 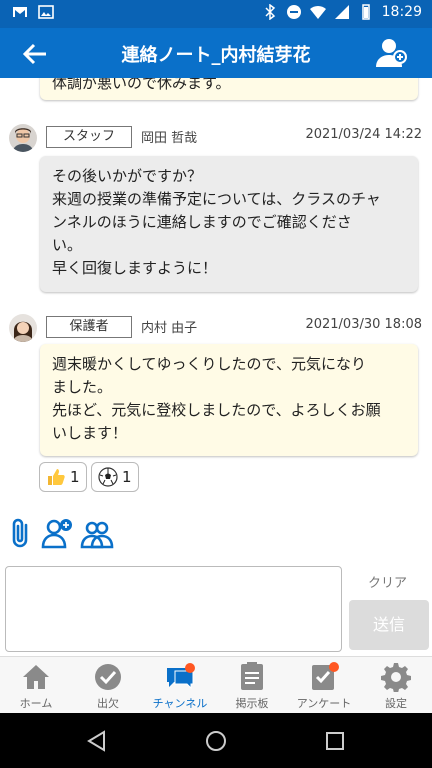 What do you see at coordinates (209, 364) in the screenshot?
I see `message-text-line: 週末暖かくしてゆっくりしたので、元気になり` at bounding box center [209, 364].